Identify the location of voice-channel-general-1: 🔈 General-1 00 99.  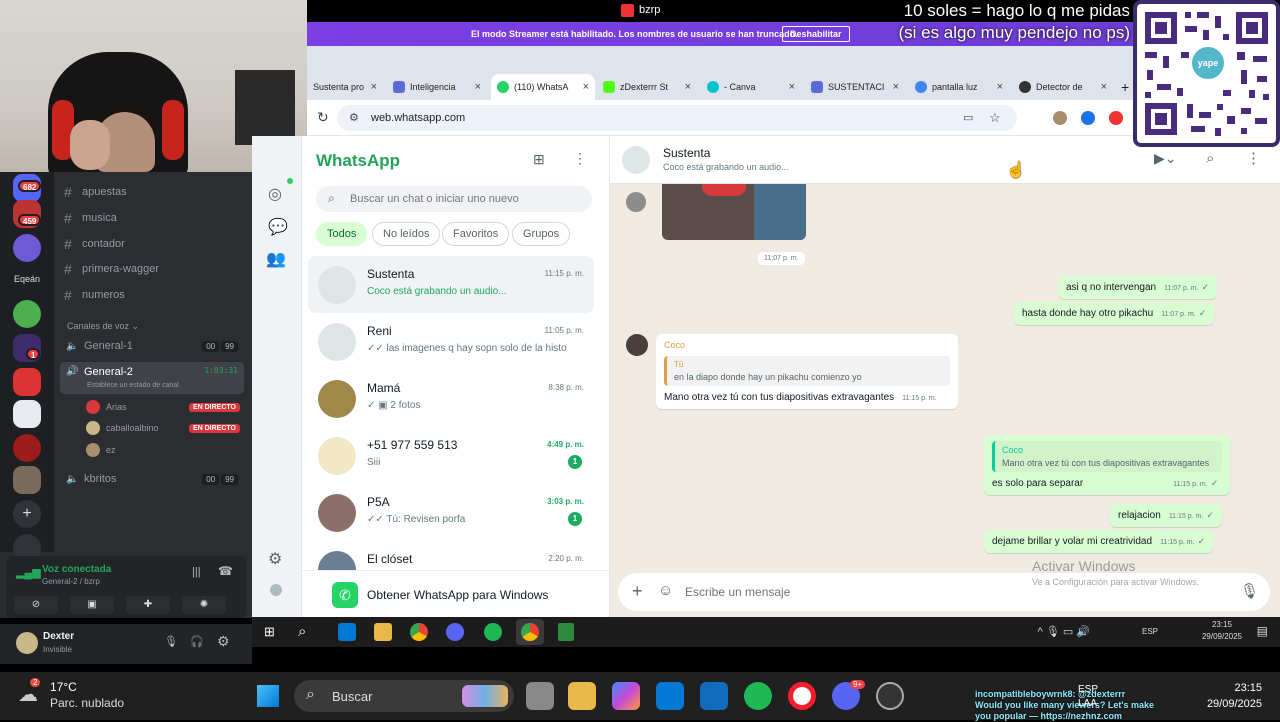
(152, 346).